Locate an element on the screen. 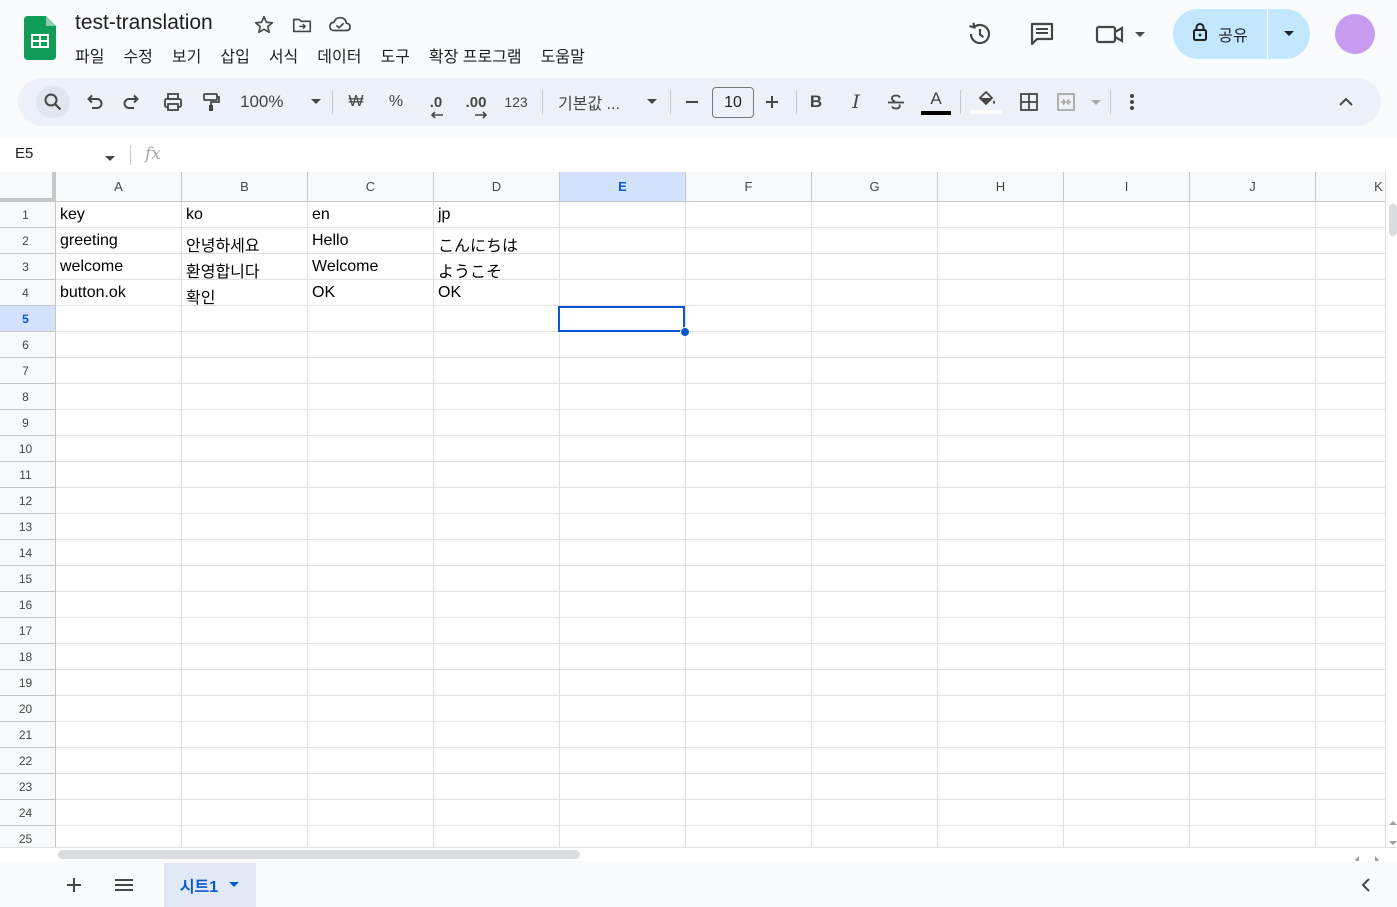 The height and width of the screenshot is (907, 1397). cell-c18 is located at coordinates (371, 657).